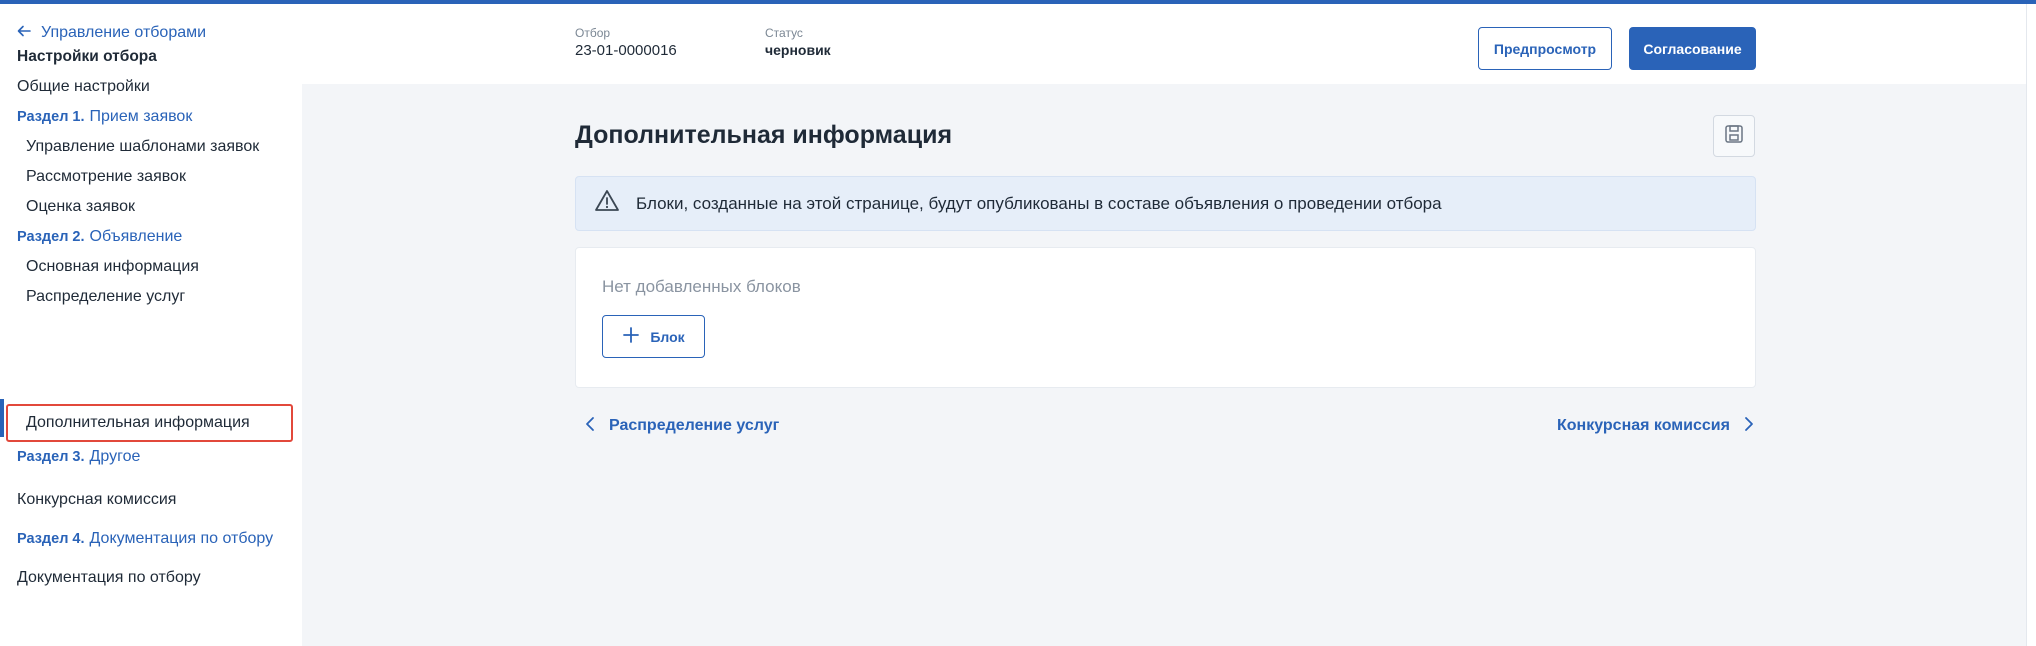 Image resolution: width=2036 pixels, height=646 pixels. Describe the element at coordinates (115, 456) in the screenshot. I see `section-title: Другое` at that location.